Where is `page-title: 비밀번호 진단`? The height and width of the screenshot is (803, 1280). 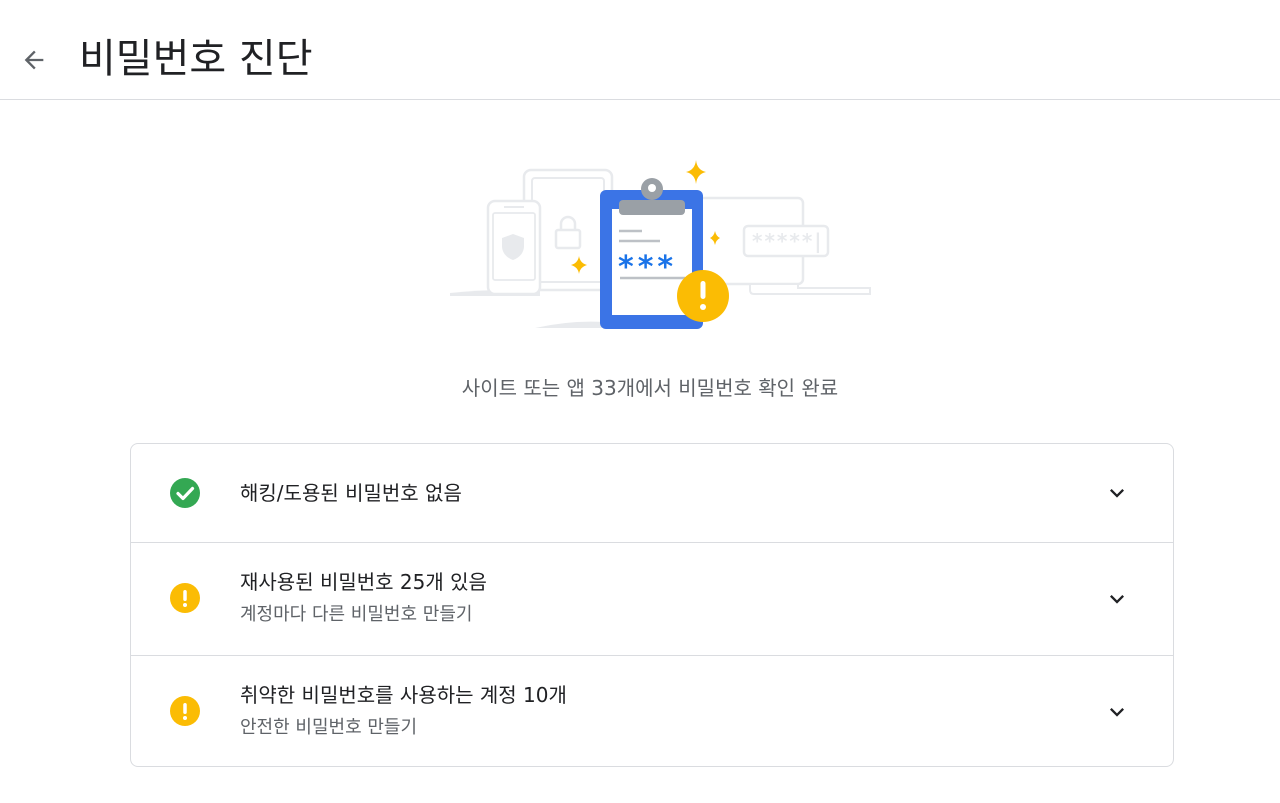 page-title: 비밀번호 진단 is located at coordinates (196, 59).